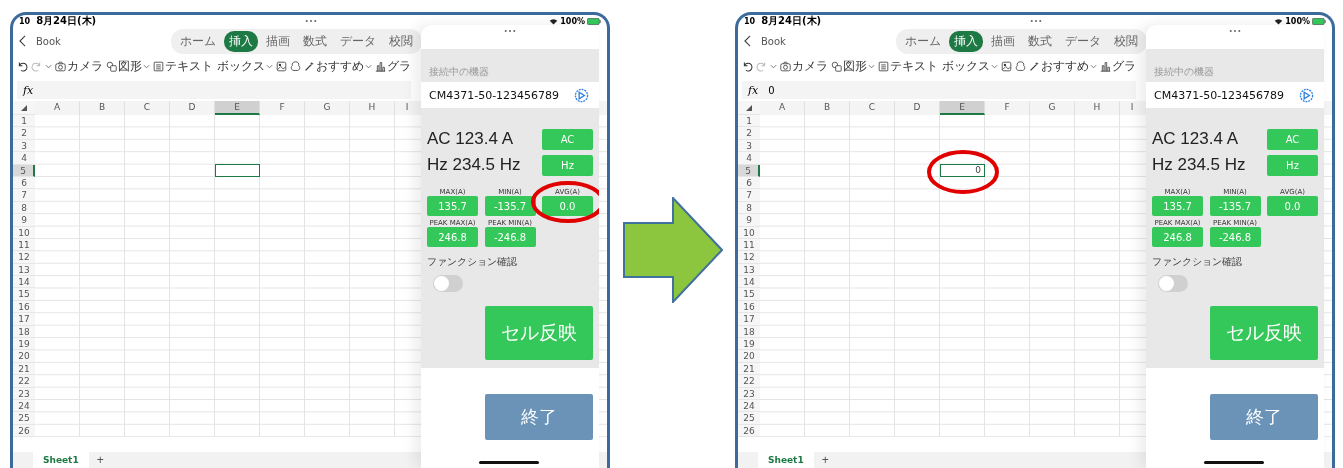 Image resolution: width=1343 pixels, height=468 pixels. I want to click on battery-percent: 100%, so click(572, 21).